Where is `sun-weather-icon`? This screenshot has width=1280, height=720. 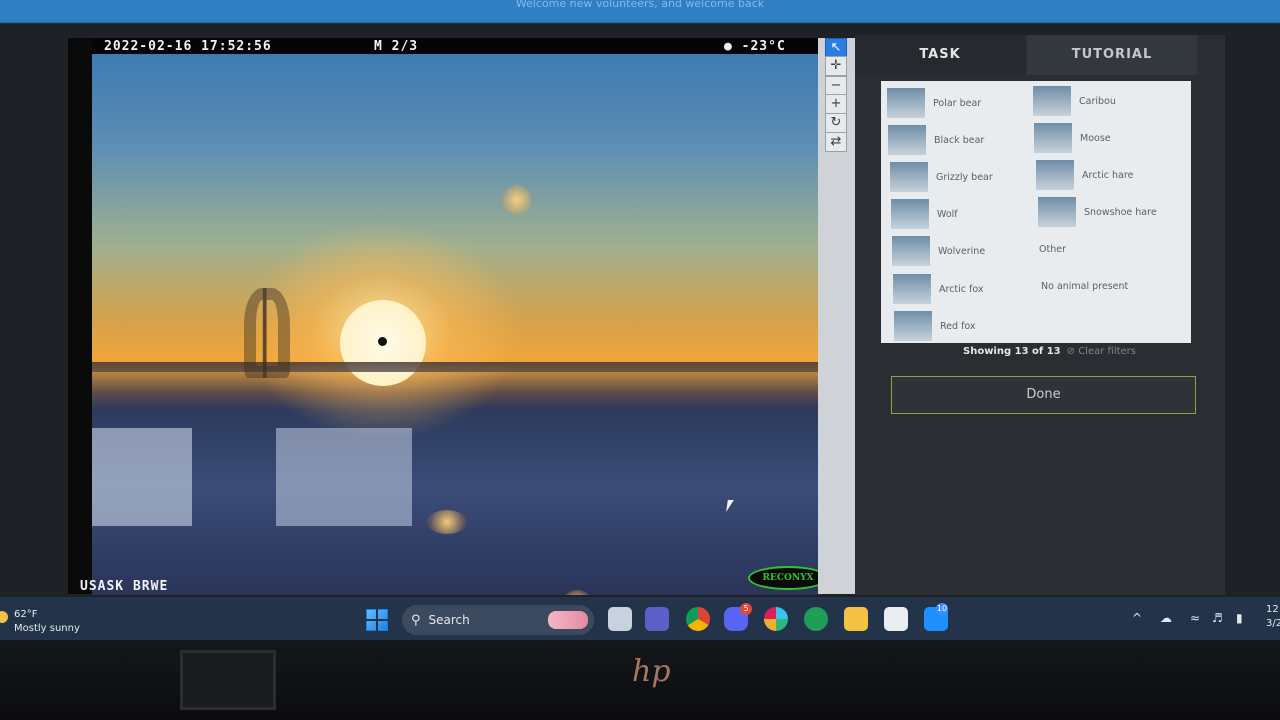 sun-weather-icon is located at coordinates (4, 617).